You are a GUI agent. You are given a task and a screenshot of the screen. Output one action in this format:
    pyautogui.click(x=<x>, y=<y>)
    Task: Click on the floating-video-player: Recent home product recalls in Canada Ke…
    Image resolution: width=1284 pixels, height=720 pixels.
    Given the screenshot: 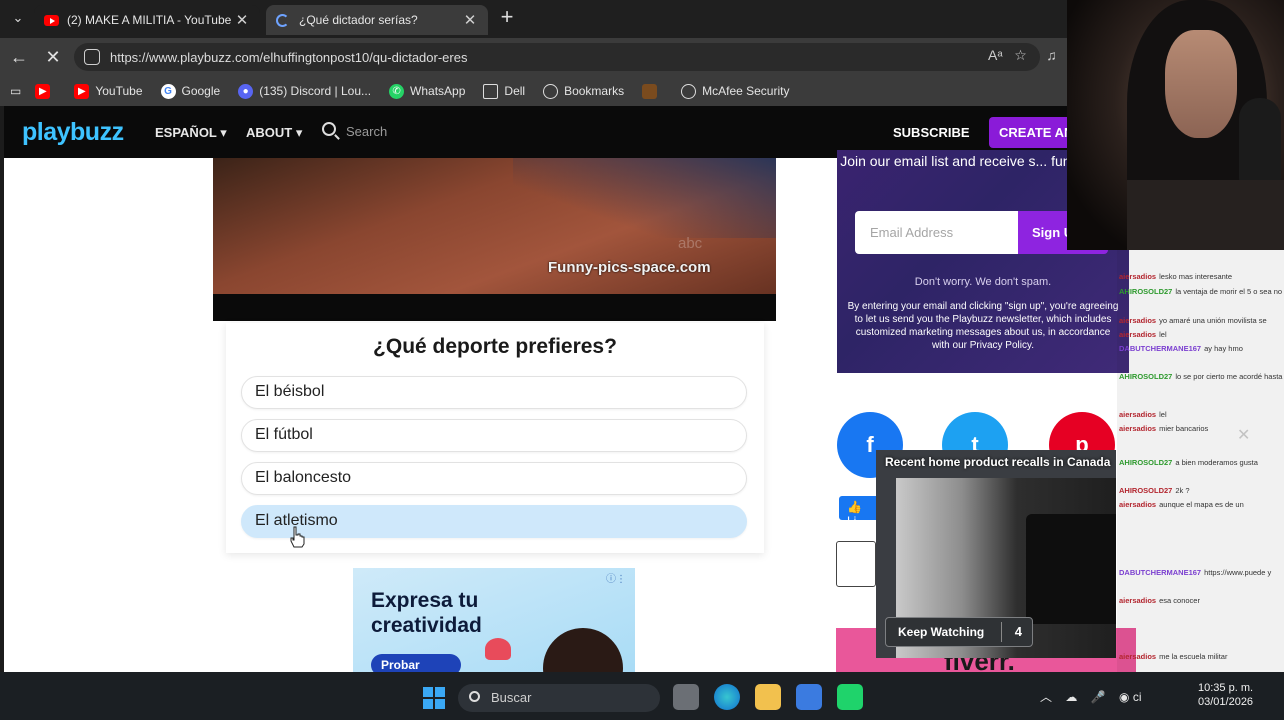 What is the action you would take?
    pyautogui.click(x=996, y=554)
    